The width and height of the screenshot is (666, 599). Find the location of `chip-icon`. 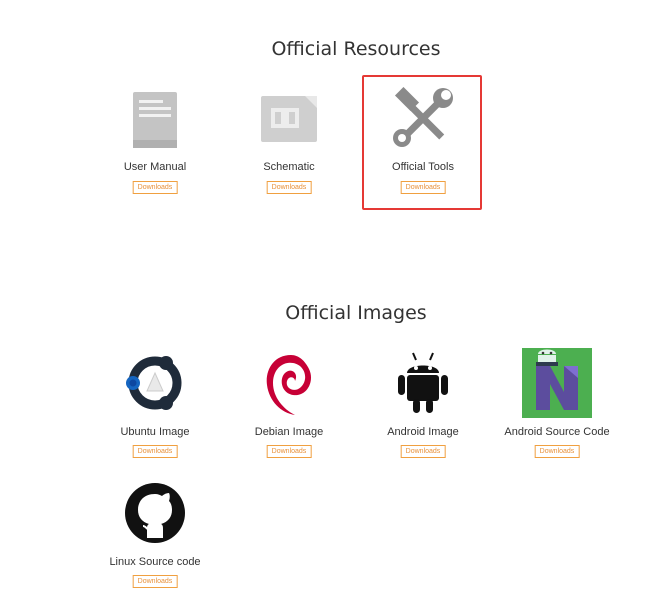

chip-icon is located at coordinates (289, 119).